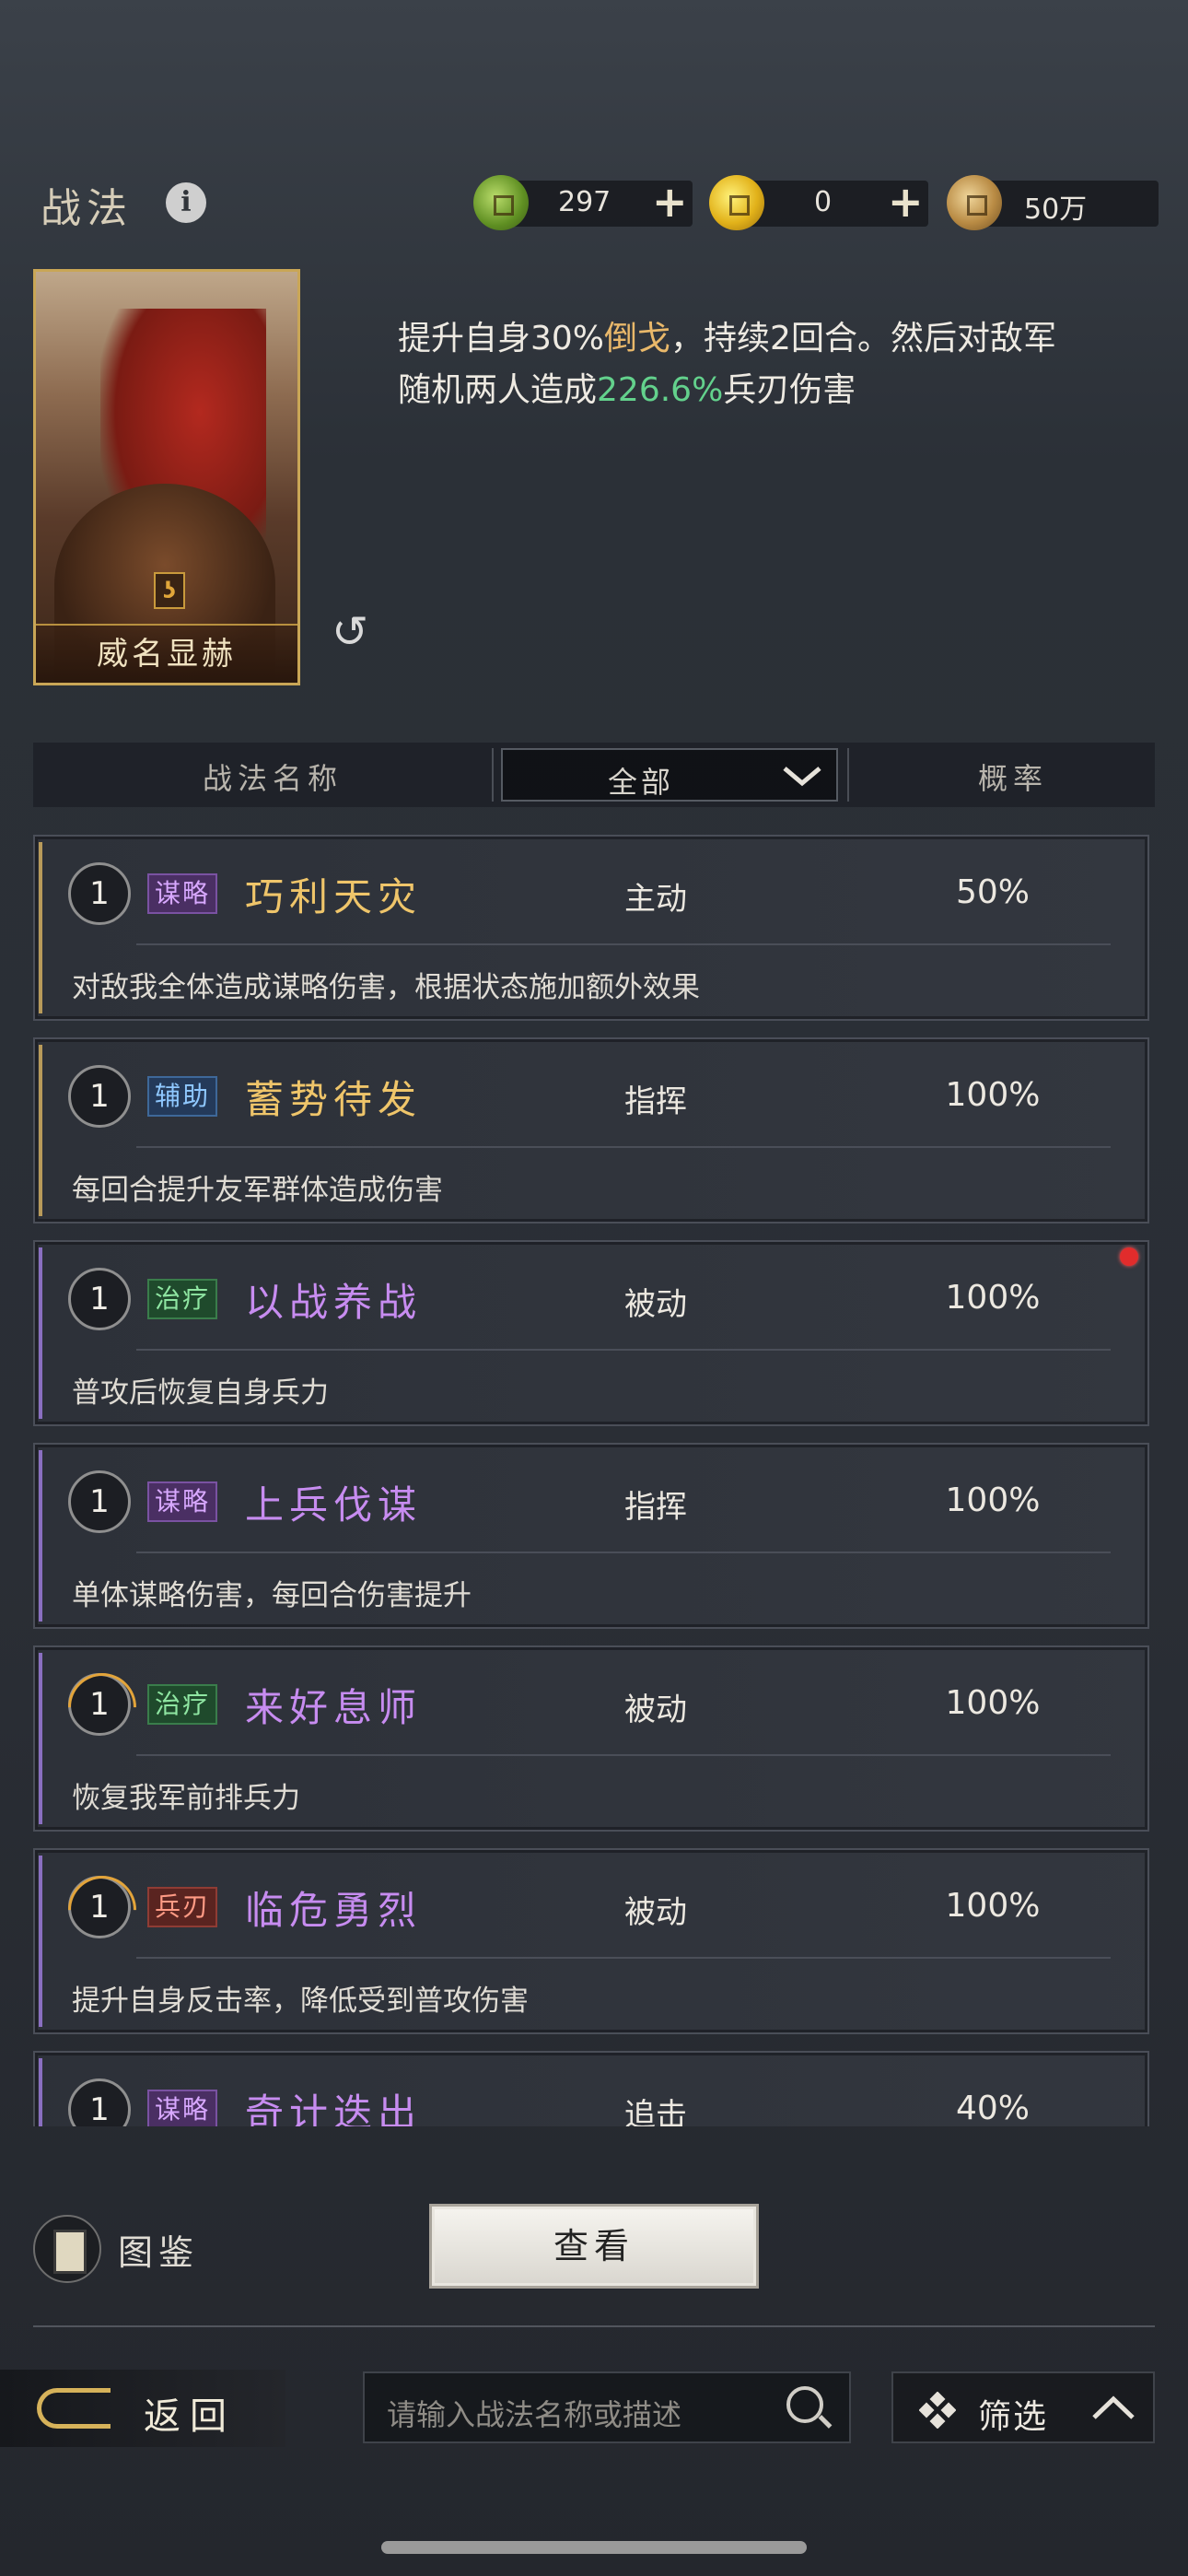 The image size is (1188, 2576). What do you see at coordinates (334, 1707) in the screenshot?
I see `skill-name: 来好息师` at bounding box center [334, 1707].